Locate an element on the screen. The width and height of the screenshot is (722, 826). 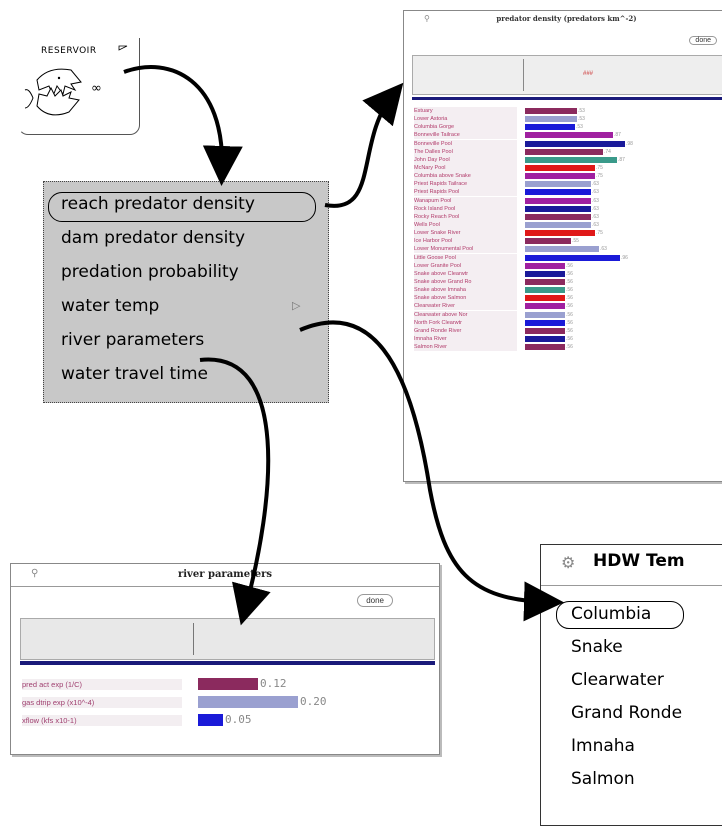
arrow-menu-to-hdw-window is located at coordinates (431, 471).